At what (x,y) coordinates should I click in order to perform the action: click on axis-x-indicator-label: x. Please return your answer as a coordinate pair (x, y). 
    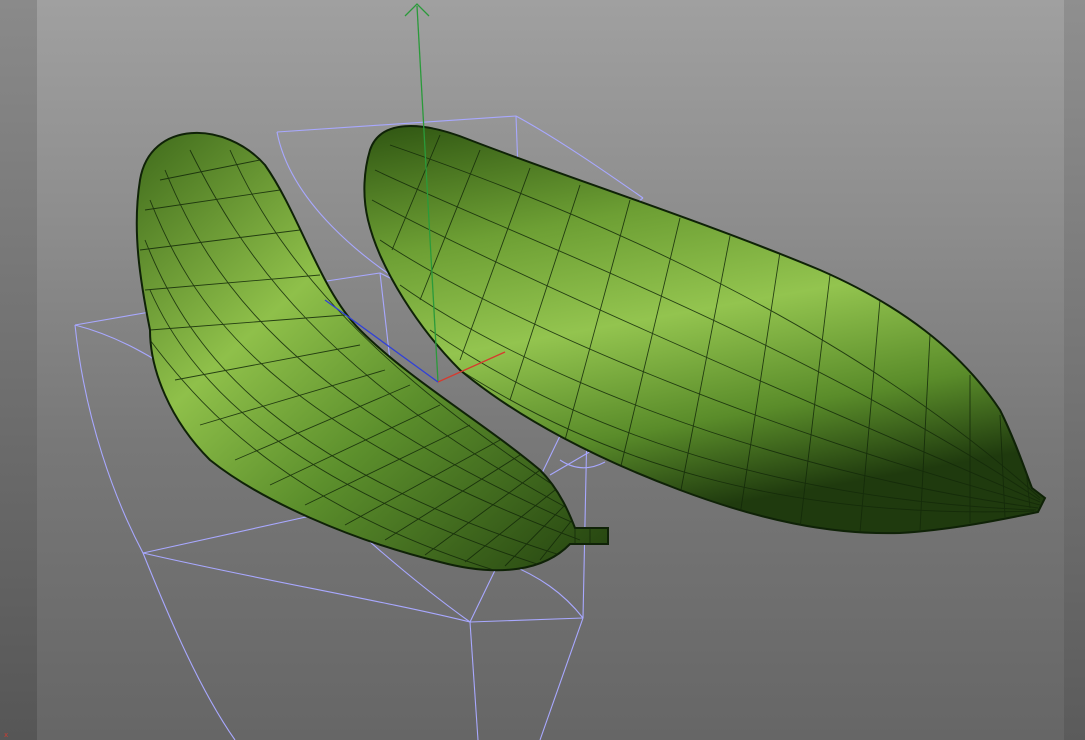
    Looking at the image, I should click on (6, 735).